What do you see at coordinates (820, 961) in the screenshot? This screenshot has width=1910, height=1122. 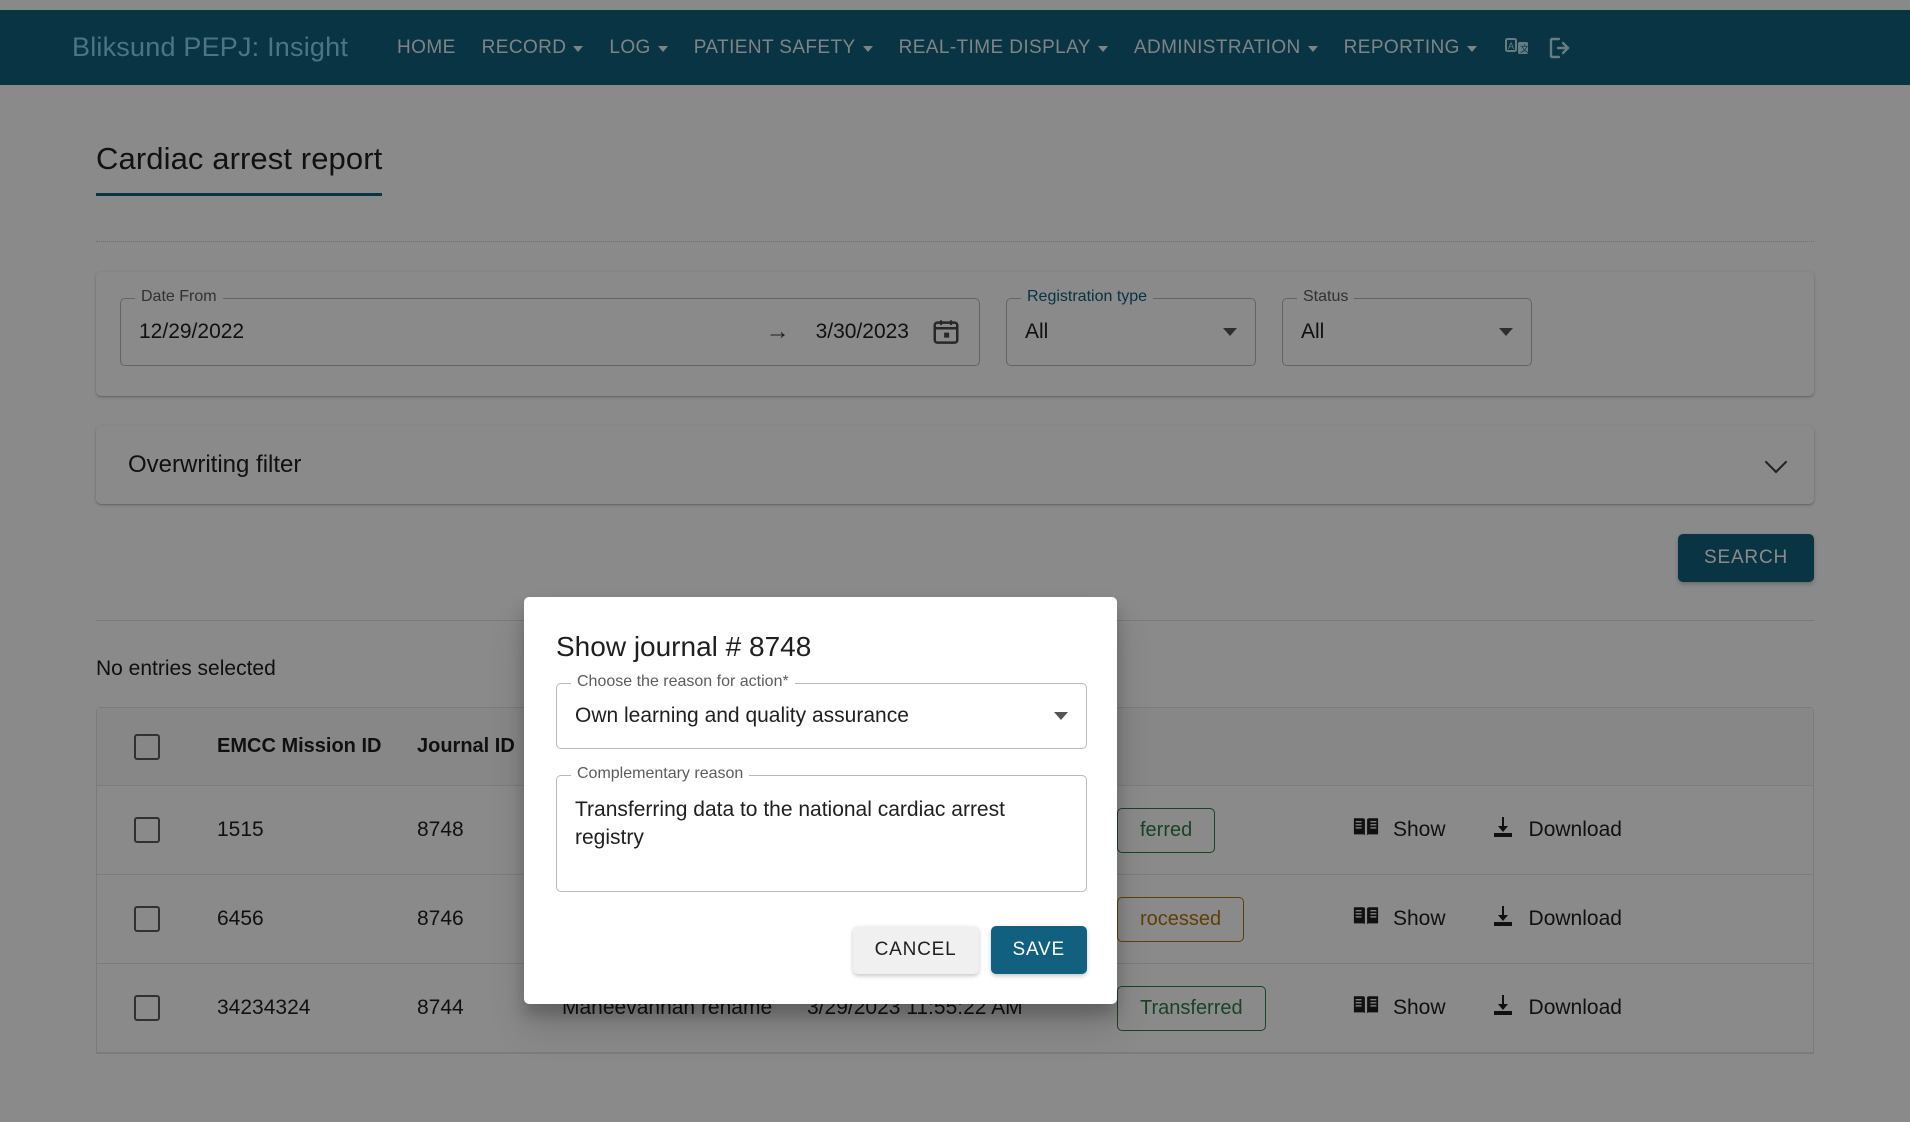 I see `dialog-actions: CANCEL SAVE` at bounding box center [820, 961].